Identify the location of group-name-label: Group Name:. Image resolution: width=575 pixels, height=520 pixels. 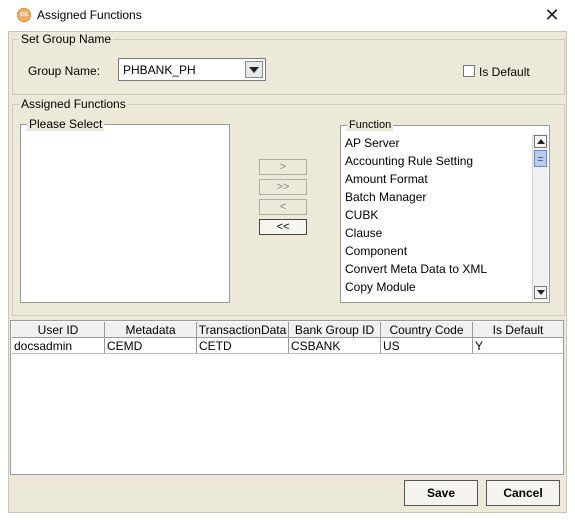
(64, 71).